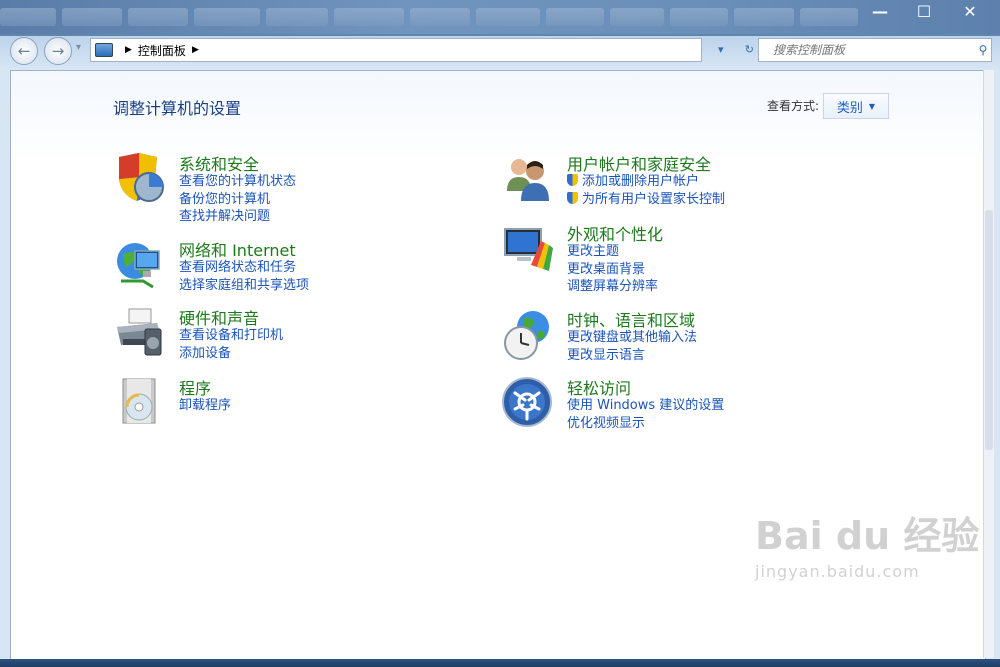 The height and width of the screenshot is (667, 1000). I want to click on page-title: 调整计算机的设置, so click(177, 108).